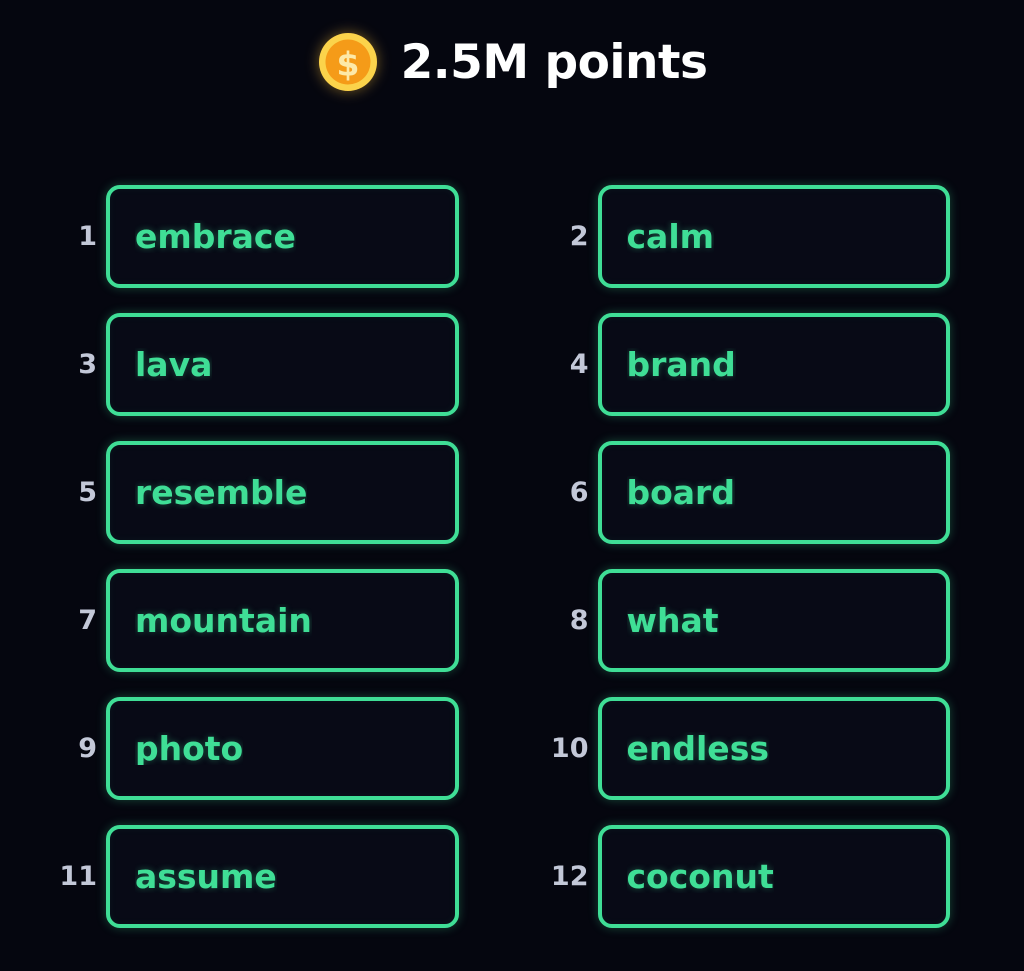 The width and height of the screenshot is (1024, 971). I want to click on word-label: assume, so click(206, 876).